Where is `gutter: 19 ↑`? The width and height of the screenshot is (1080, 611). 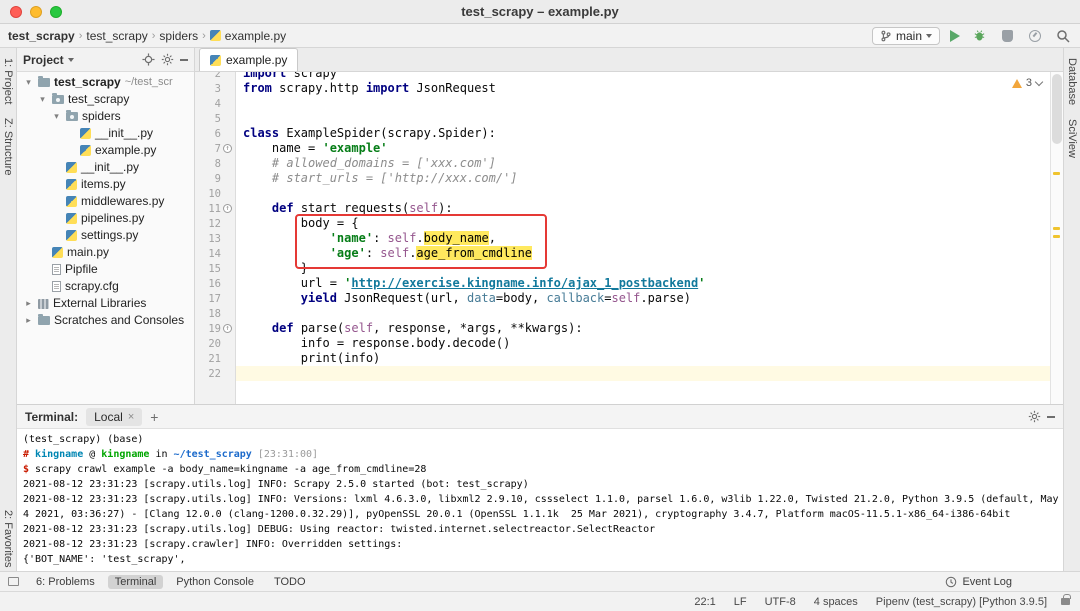 gutter: 19 ↑ is located at coordinates (215, 328).